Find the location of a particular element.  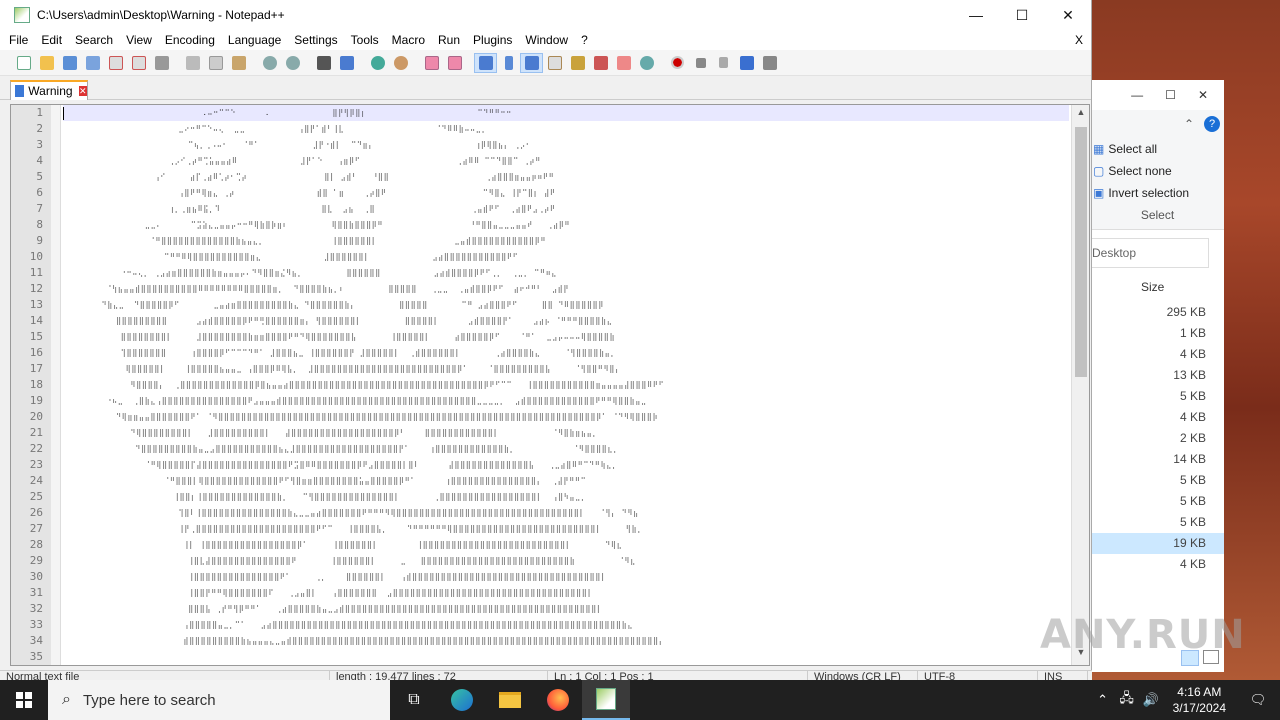

editor-line: ⢰⡀⢀⣶⣦⠿⣯⡀⠹ ⣿⣇ ⣠⣦ ⢀⣿ ⢀⣤⣾⠟⠋ ⢀⣴⣿⠟⣠⢀⡴⠟ is located at coordinates (566, 209).